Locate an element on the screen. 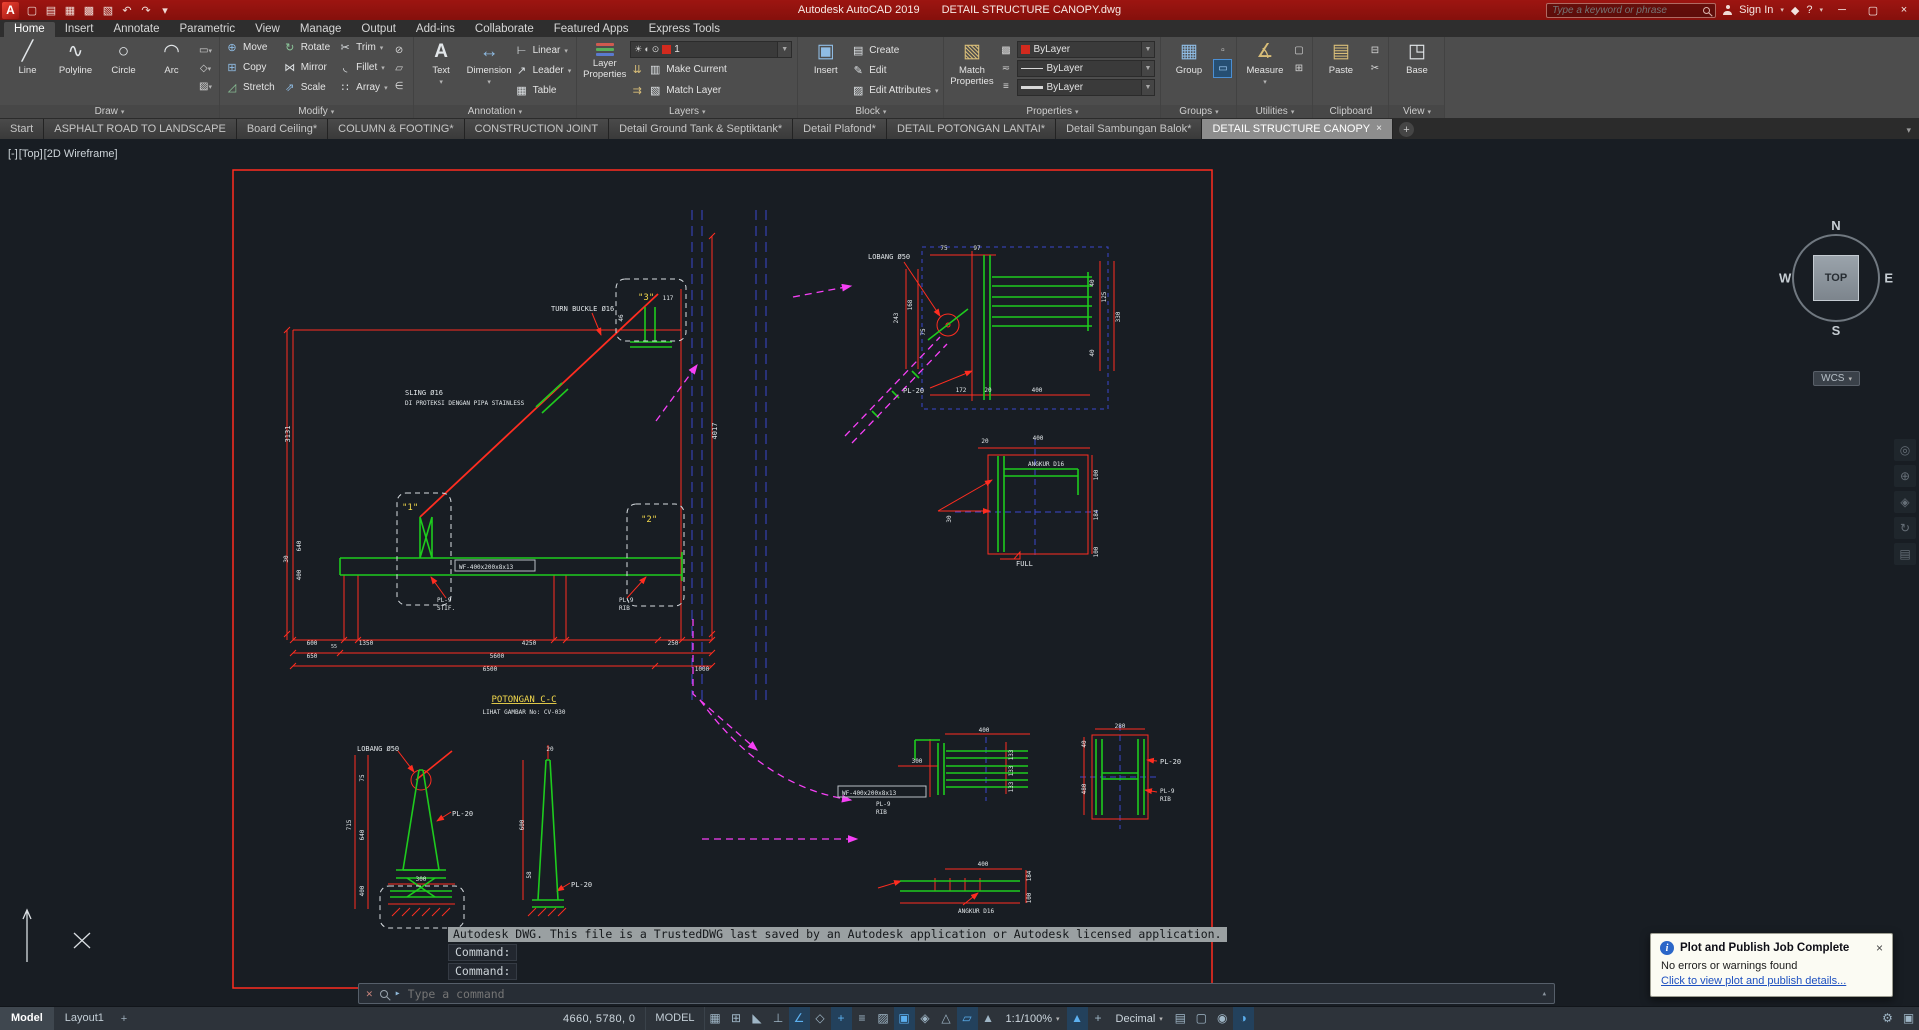 This screenshot has height=1030, width=1919. insert-button: ▣ Insert is located at coordinates (825, 57).